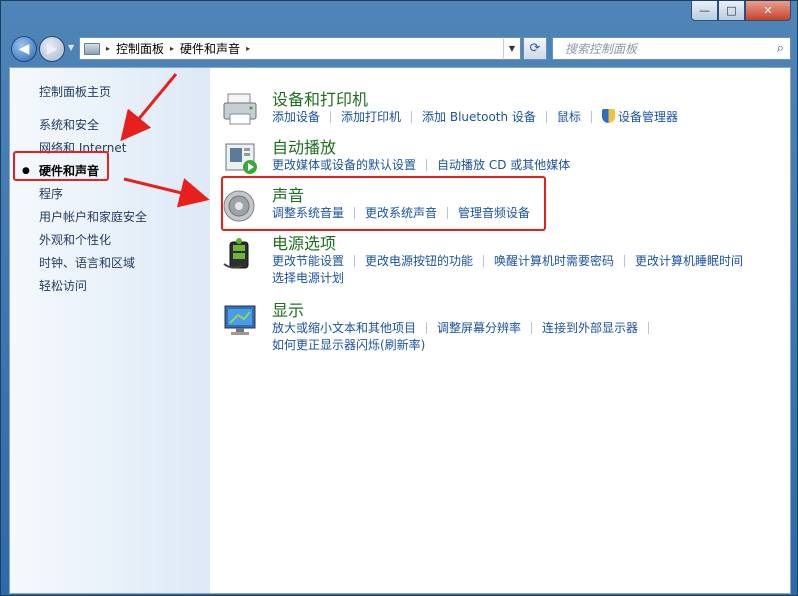 The image size is (798, 596). I want to click on arrow-to-sound, so click(166, 192).